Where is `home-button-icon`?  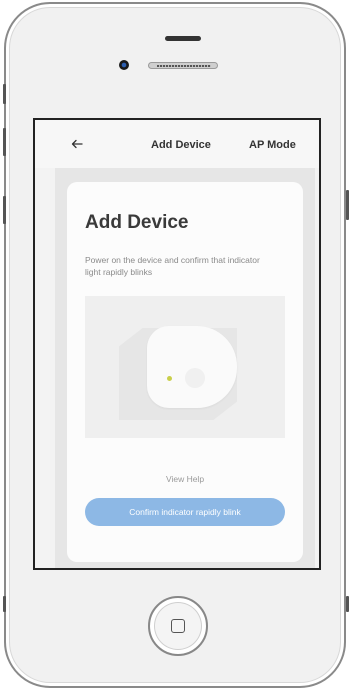 home-button-icon is located at coordinates (178, 626).